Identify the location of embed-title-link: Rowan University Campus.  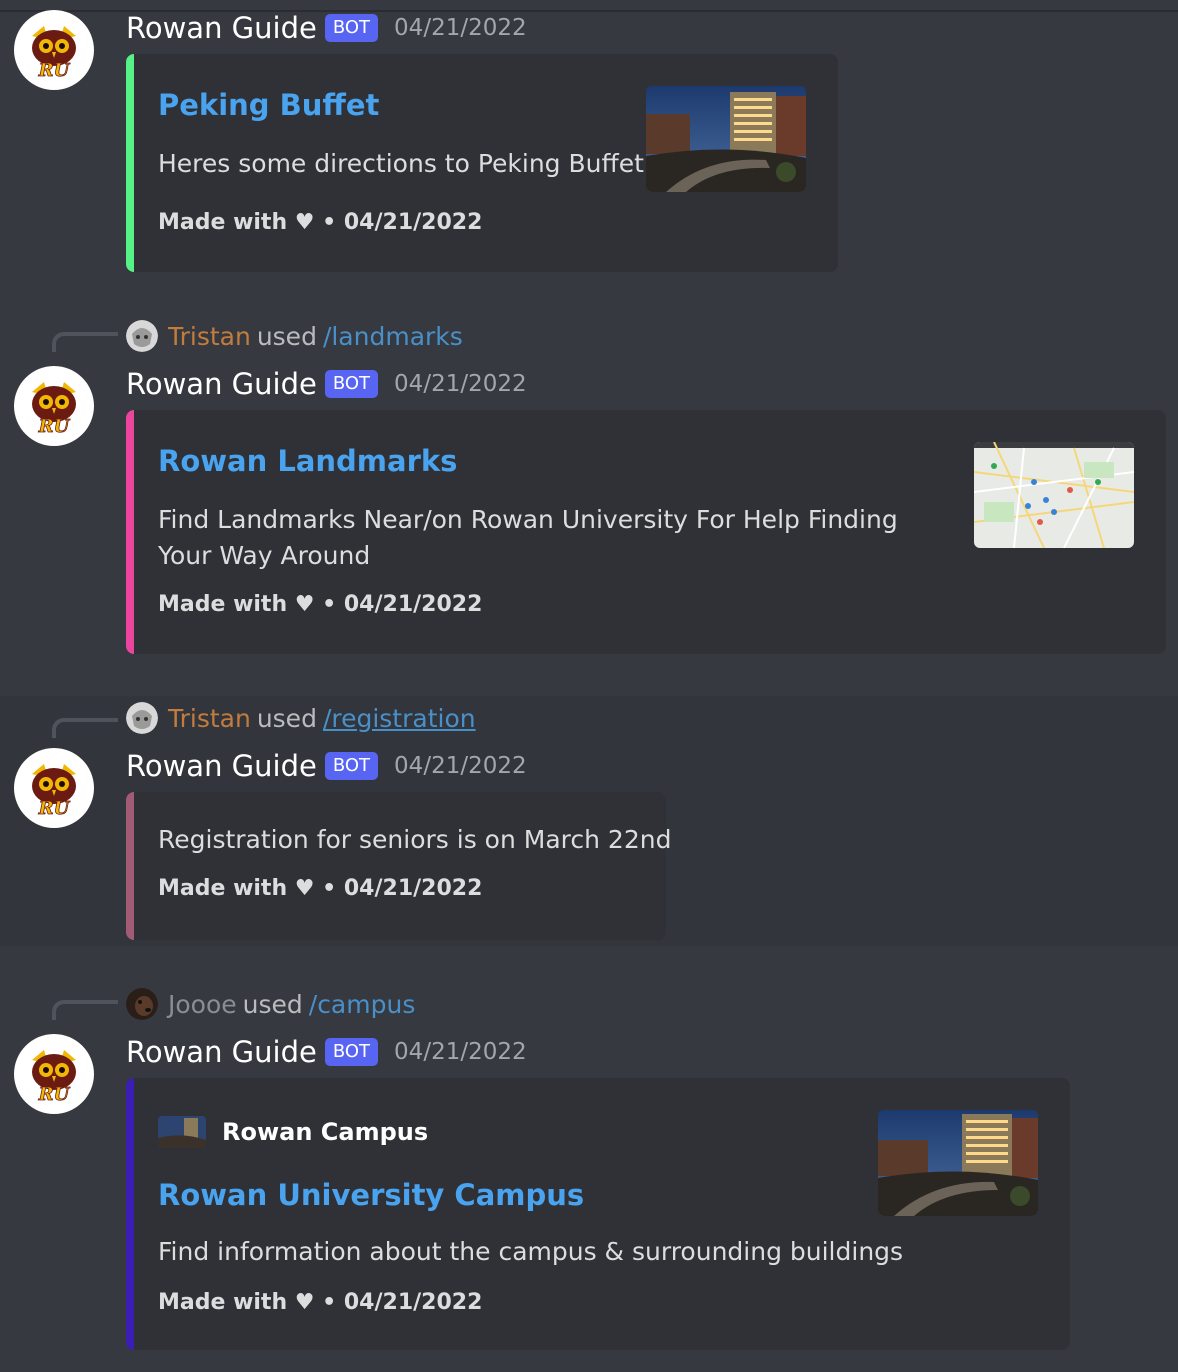
(371, 1195).